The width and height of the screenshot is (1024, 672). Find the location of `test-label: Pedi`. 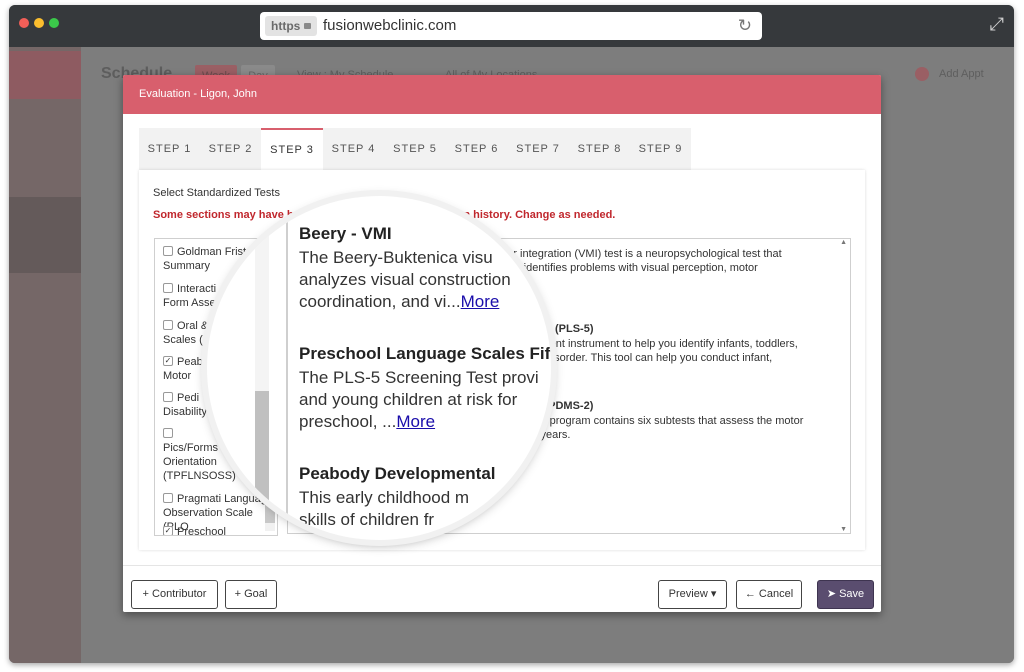

test-label: Pedi is located at coordinates (188, 398).